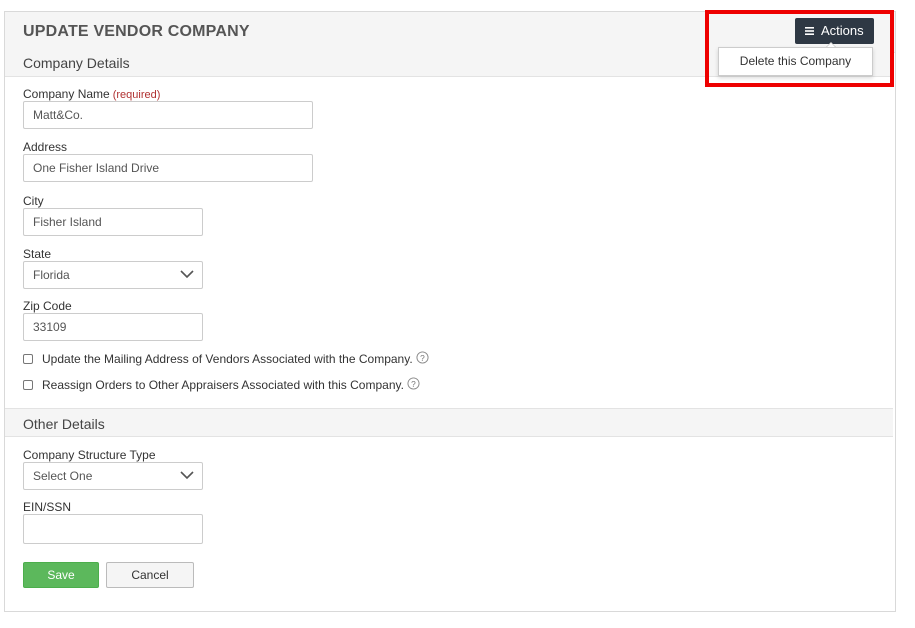 Image resolution: width=915 pixels, height=628 pixels. Describe the element at coordinates (47, 306) in the screenshot. I see `zip-label: Zip Code` at that location.